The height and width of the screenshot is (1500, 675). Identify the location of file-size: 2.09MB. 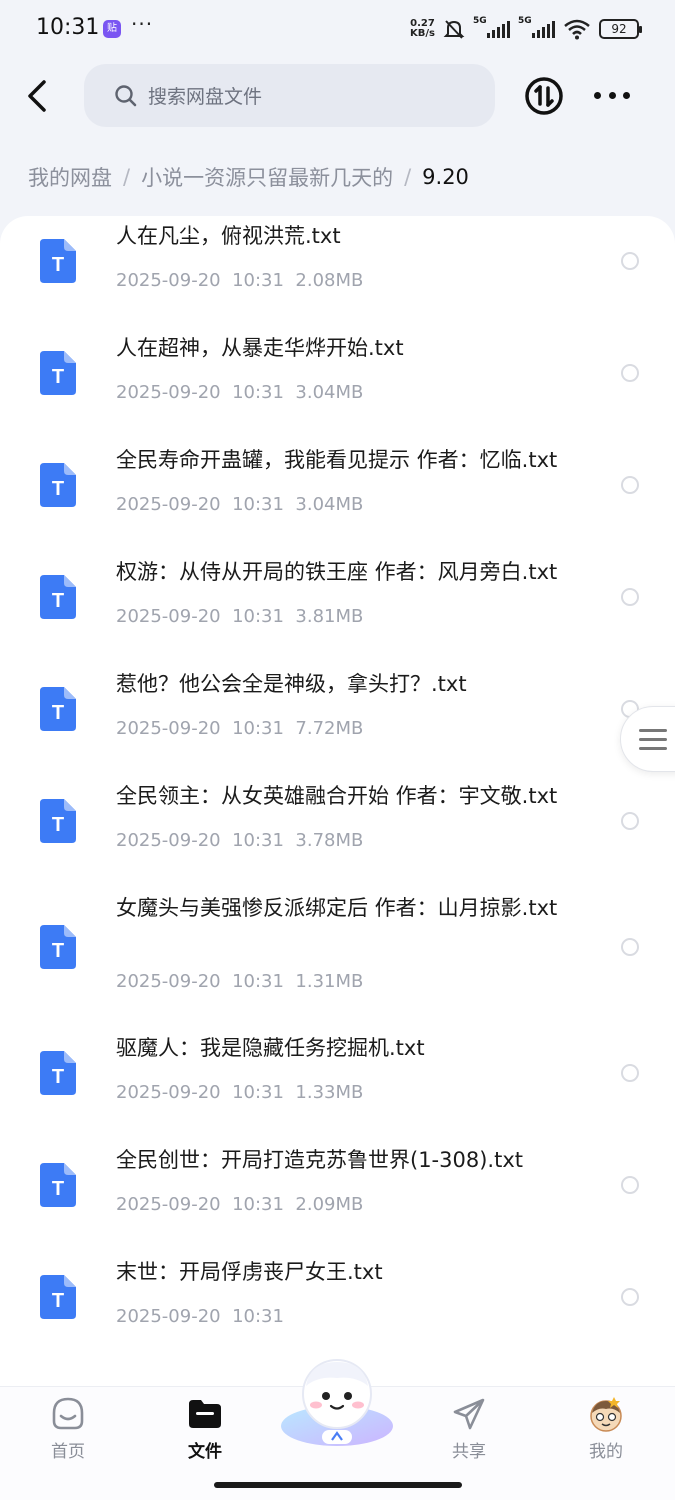
(329, 1204).